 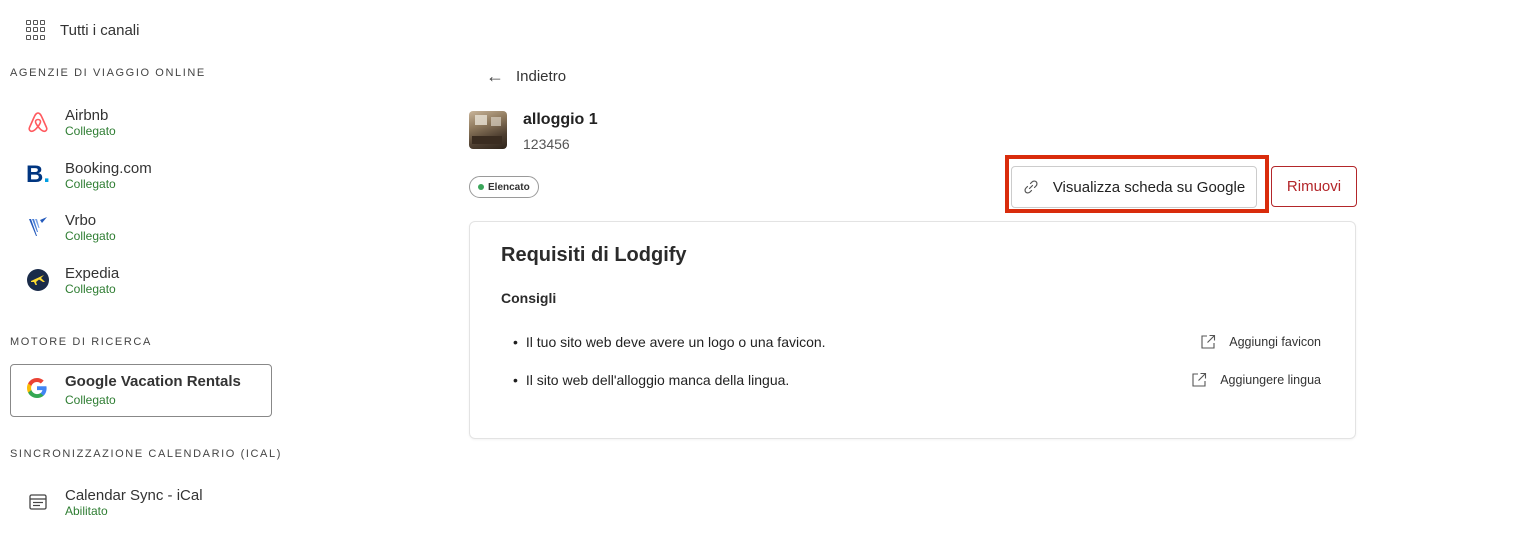 I want to click on property-id: 123456, so click(x=546, y=144).